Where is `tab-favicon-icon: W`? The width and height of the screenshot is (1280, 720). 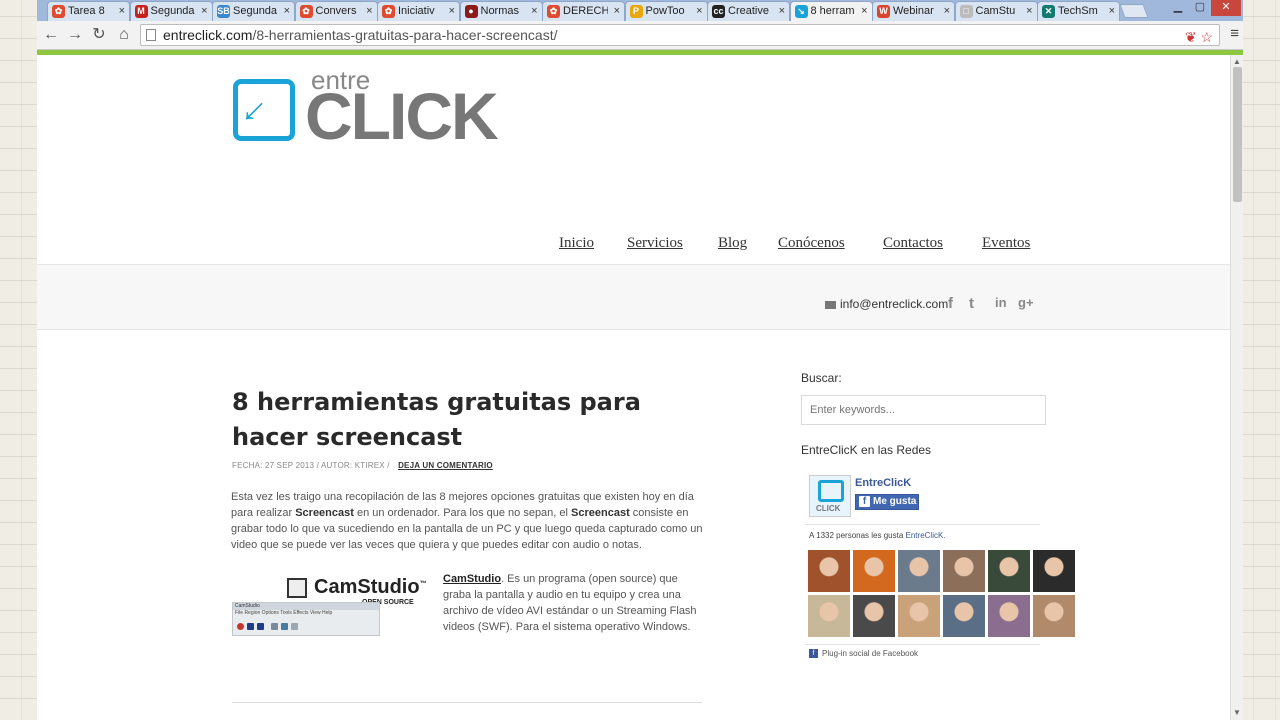 tab-favicon-icon: W is located at coordinates (883, 11).